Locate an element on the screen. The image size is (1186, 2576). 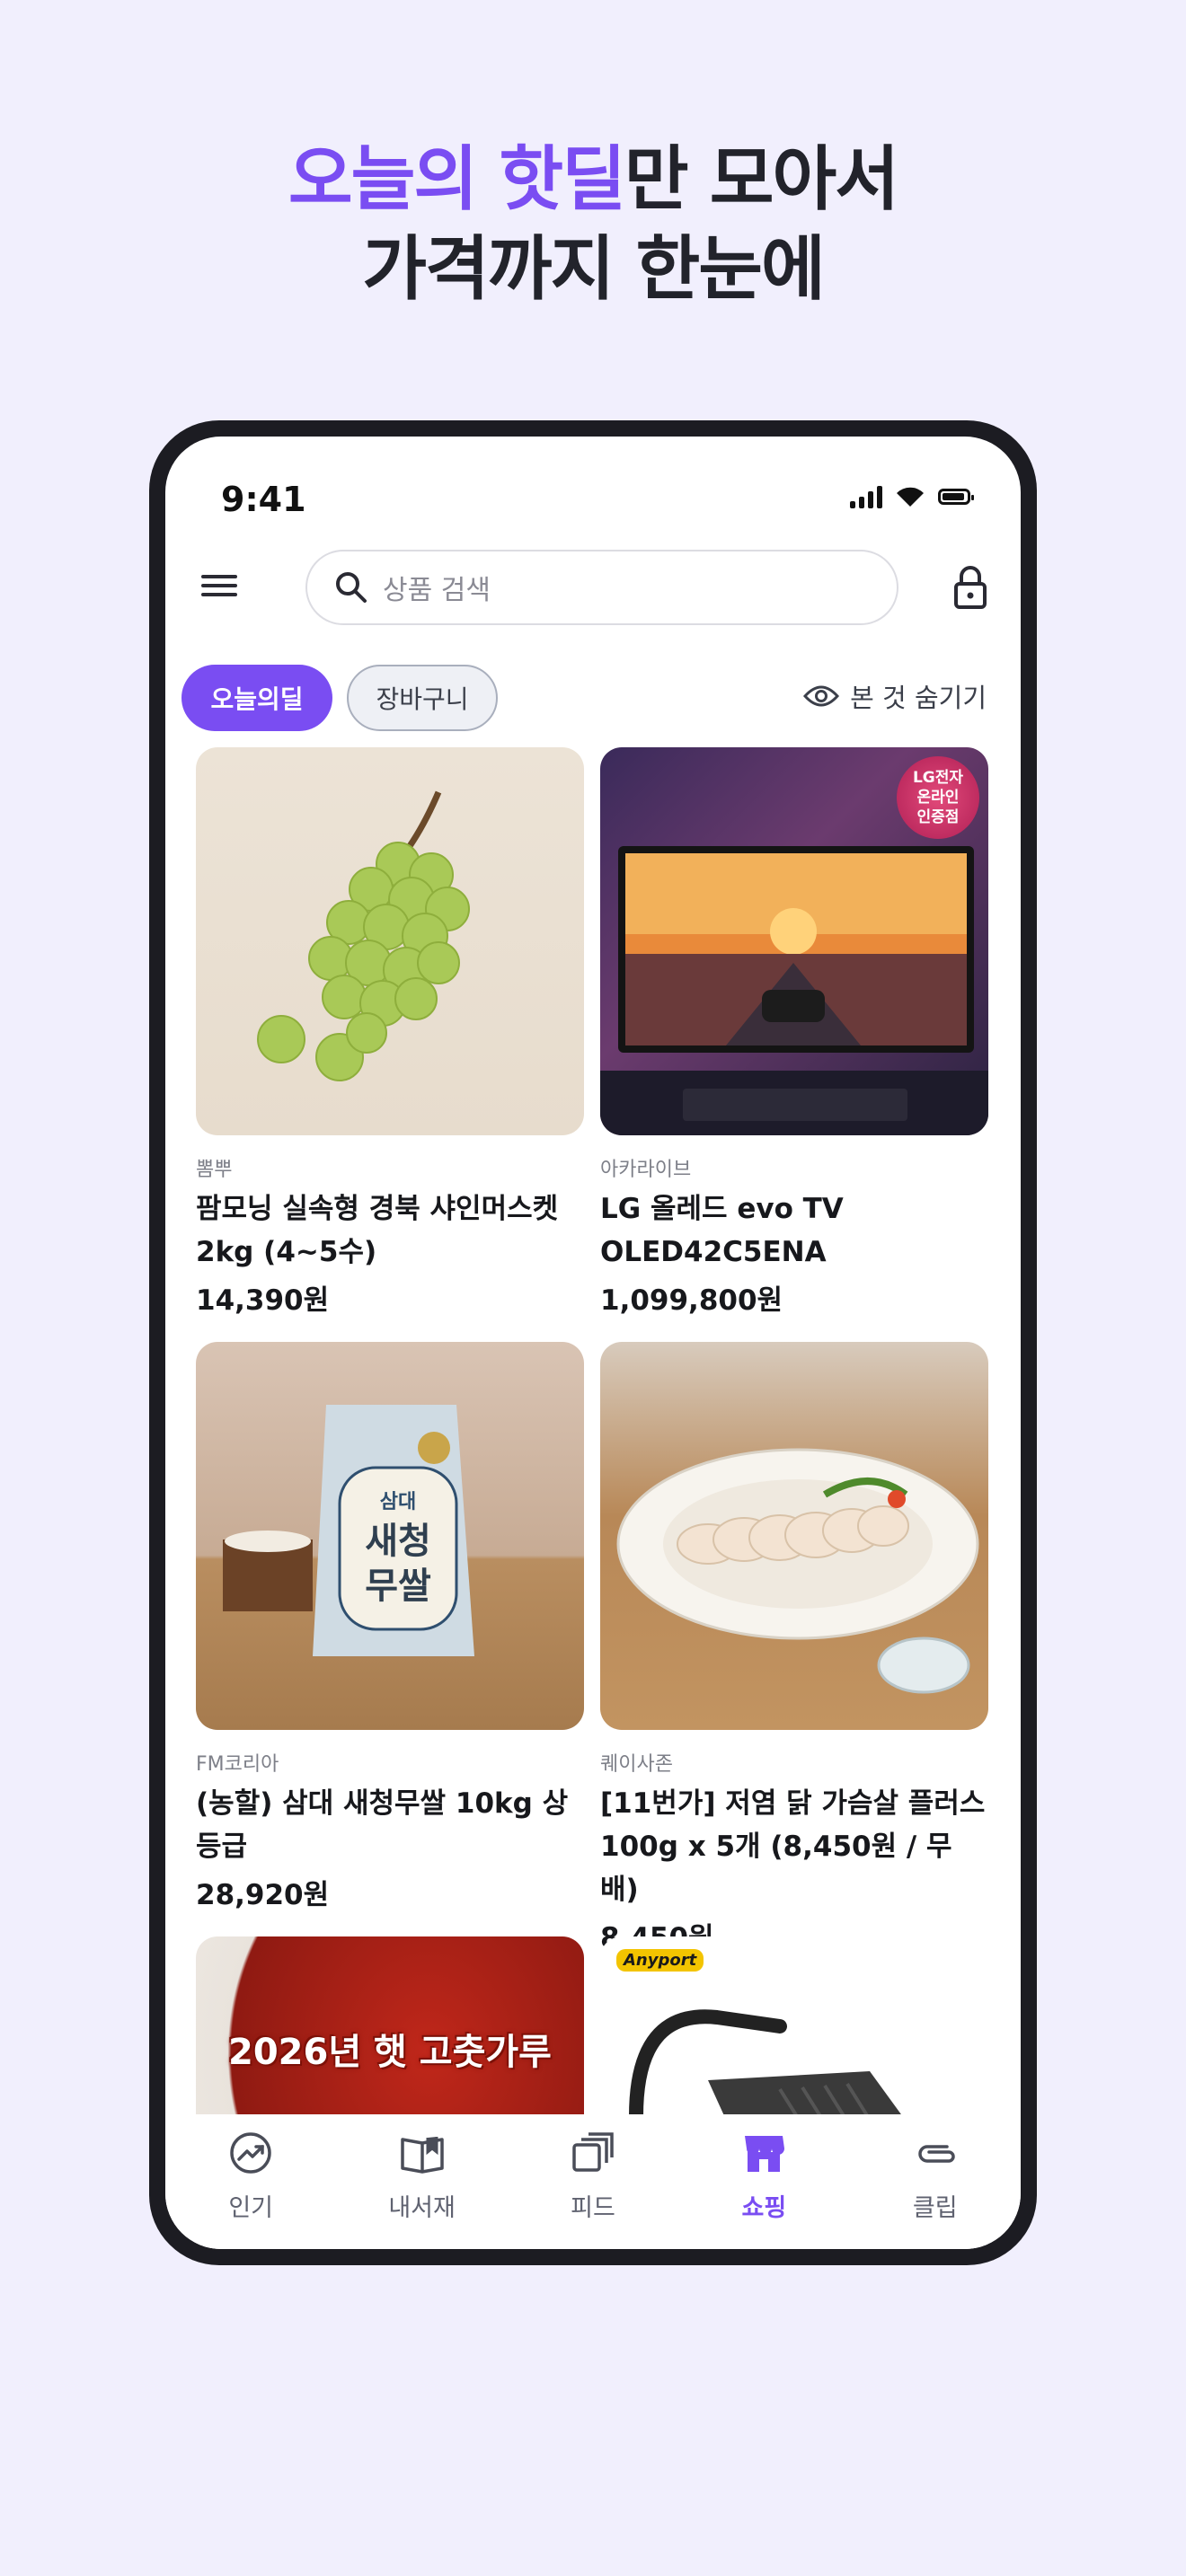
search-placeholder: 상품 검색 is located at coordinates (437, 590).